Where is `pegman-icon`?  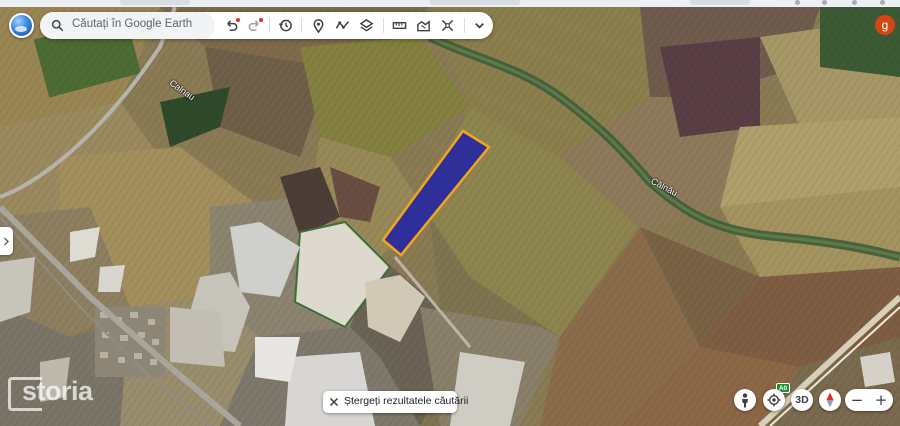
pegman-icon is located at coordinates (745, 399).